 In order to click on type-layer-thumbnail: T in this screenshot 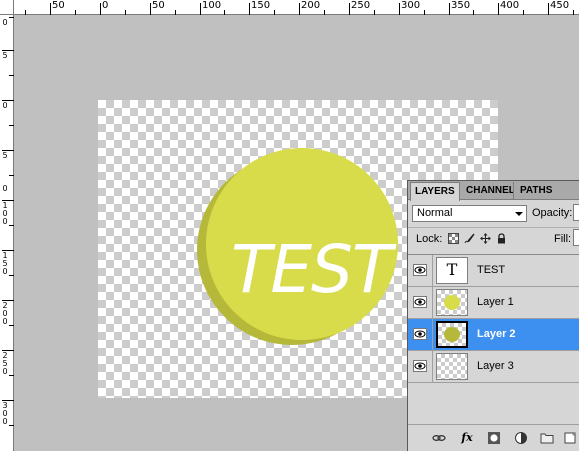, I will do `click(452, 270)`.